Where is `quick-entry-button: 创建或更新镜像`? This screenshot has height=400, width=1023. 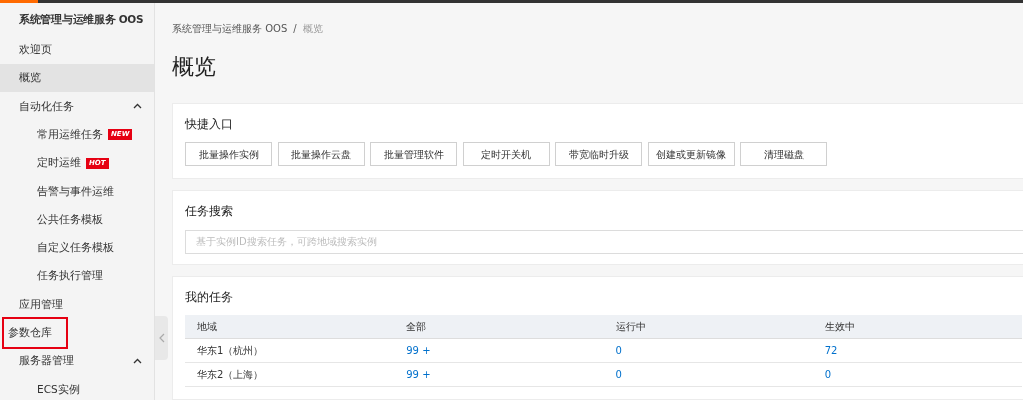
quick-entry-button: 创建或更新镜像 is located at coordinates (691, 154).